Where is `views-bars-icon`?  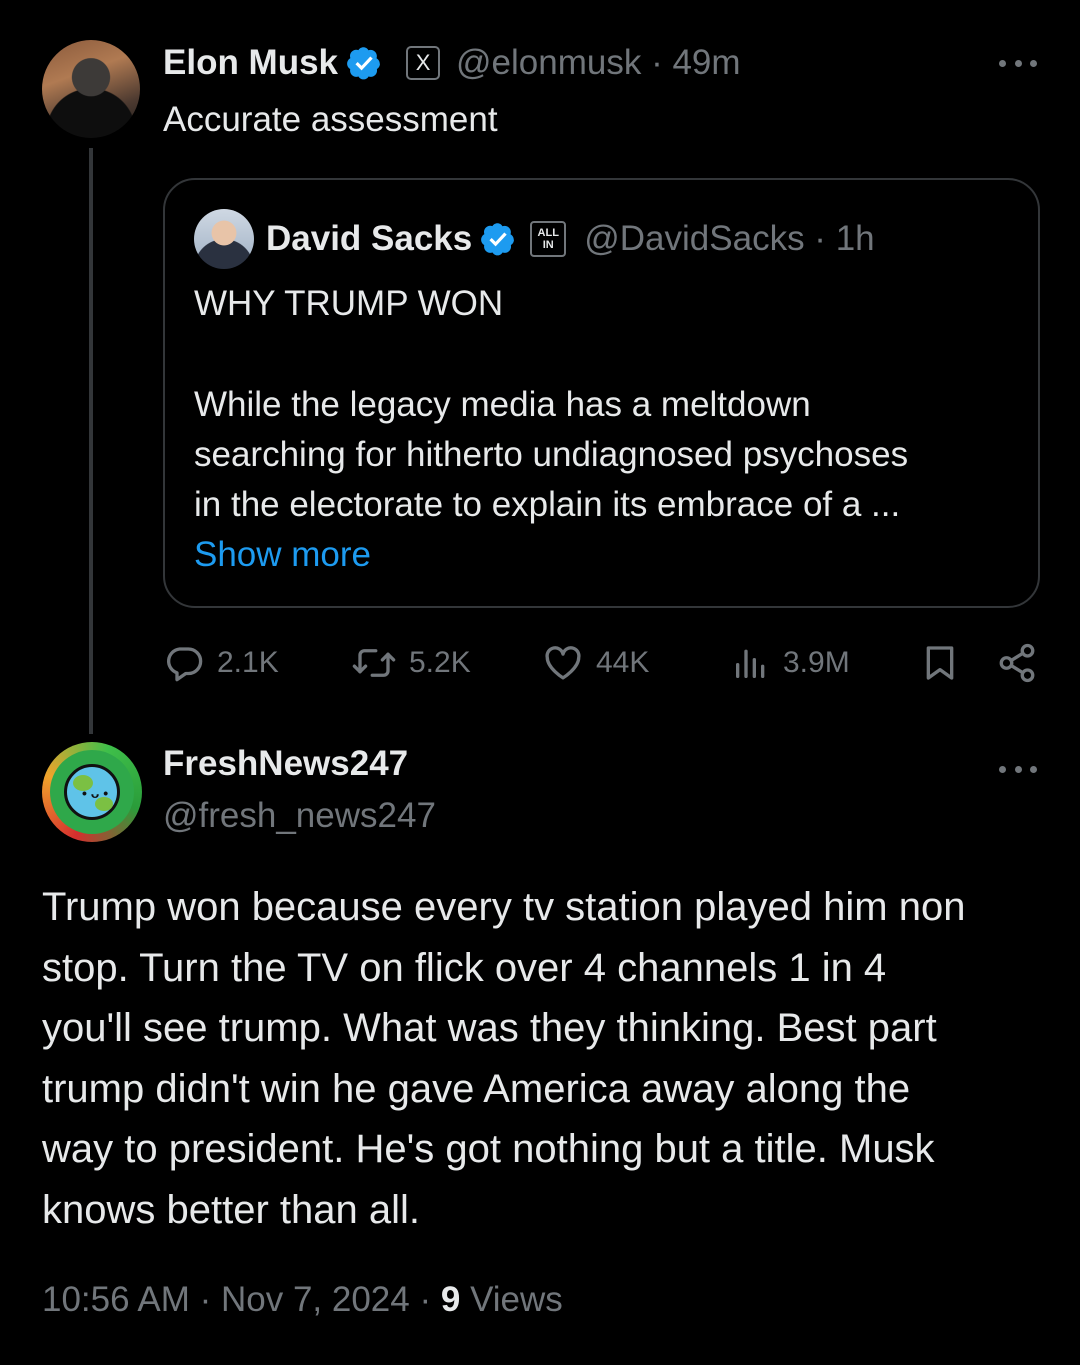
views-bars-icon is located at coordinates (750, 663).